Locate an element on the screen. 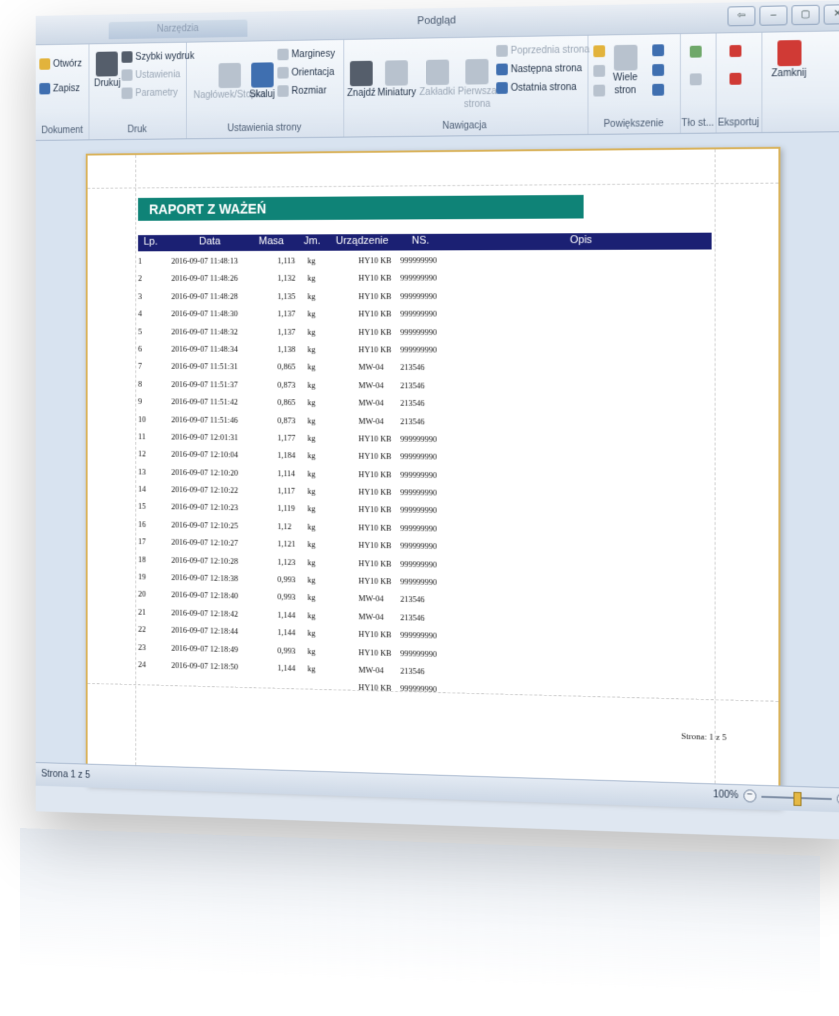 The height and width of the screenshot is (1016, 839). minimize-button: – is located at coordinates (773, 15).